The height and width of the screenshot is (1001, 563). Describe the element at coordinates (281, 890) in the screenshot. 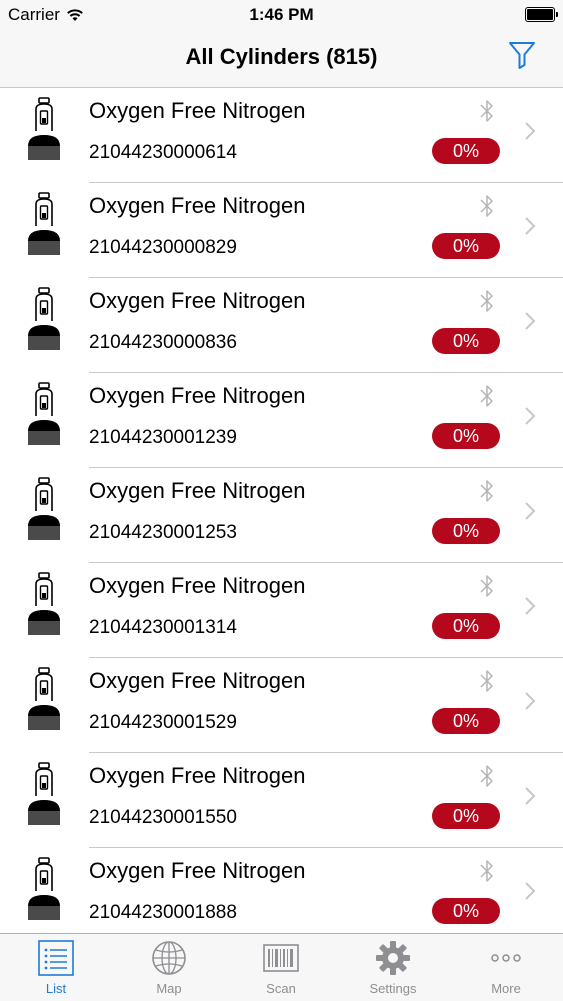

I see `table-row: Oxygen Free Nitrogen 21044230001888 0%` at that location.